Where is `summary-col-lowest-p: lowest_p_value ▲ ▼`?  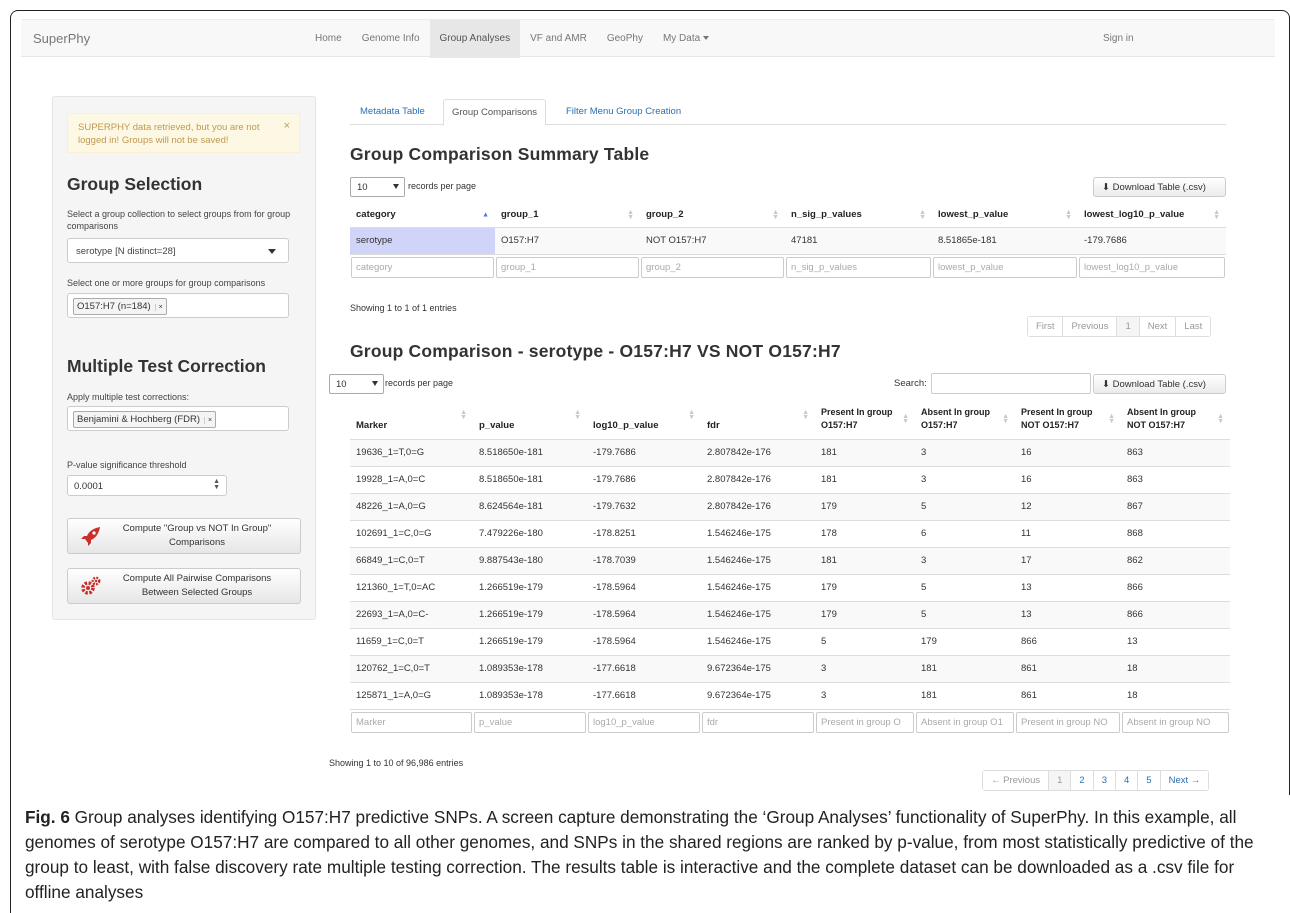
summary-col-lowest-p: lowest_p_value ▲ ▼ is located at coordinates (1005, 215).